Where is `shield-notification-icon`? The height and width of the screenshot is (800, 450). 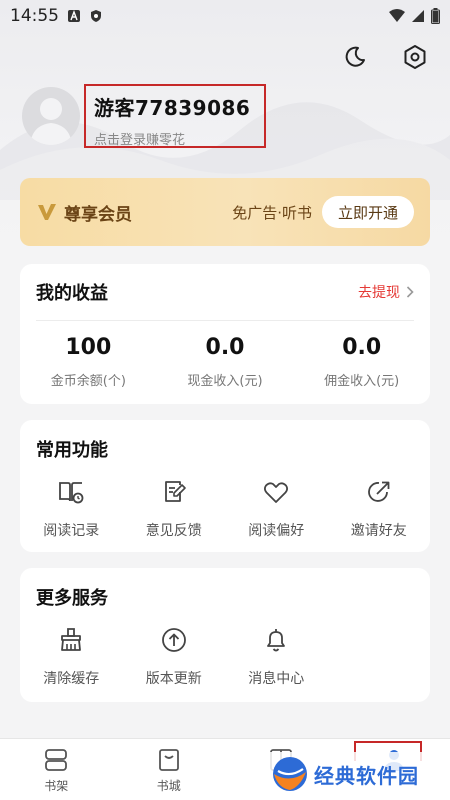
shield-notification-icon is located at coordinates (96, 16).